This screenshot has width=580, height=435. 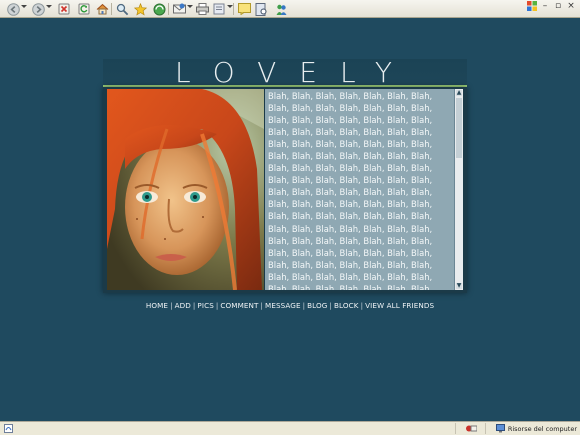 What do you see at coordinates (459, 286) in the screenshot?
I see `scroll-down-arrow-icon: ▼` at bounding box center [459, 286].